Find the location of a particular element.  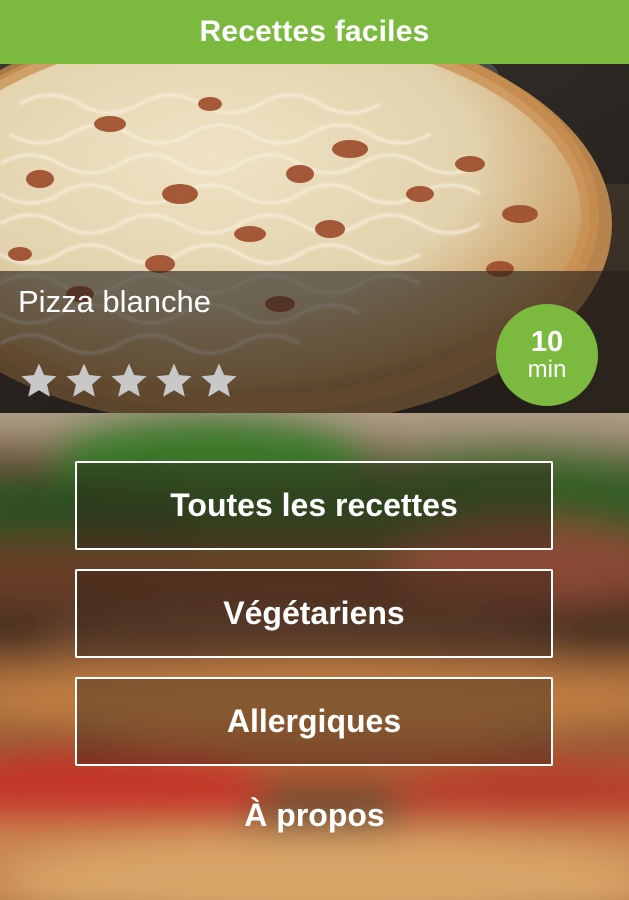

prep-time-unit: min is located at coordinates (547, 369).